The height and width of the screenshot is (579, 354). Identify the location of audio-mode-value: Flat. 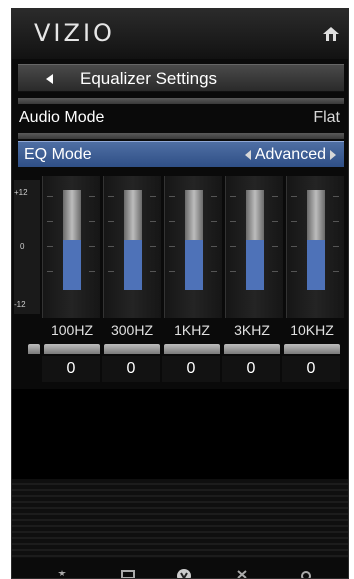
(326, 117).